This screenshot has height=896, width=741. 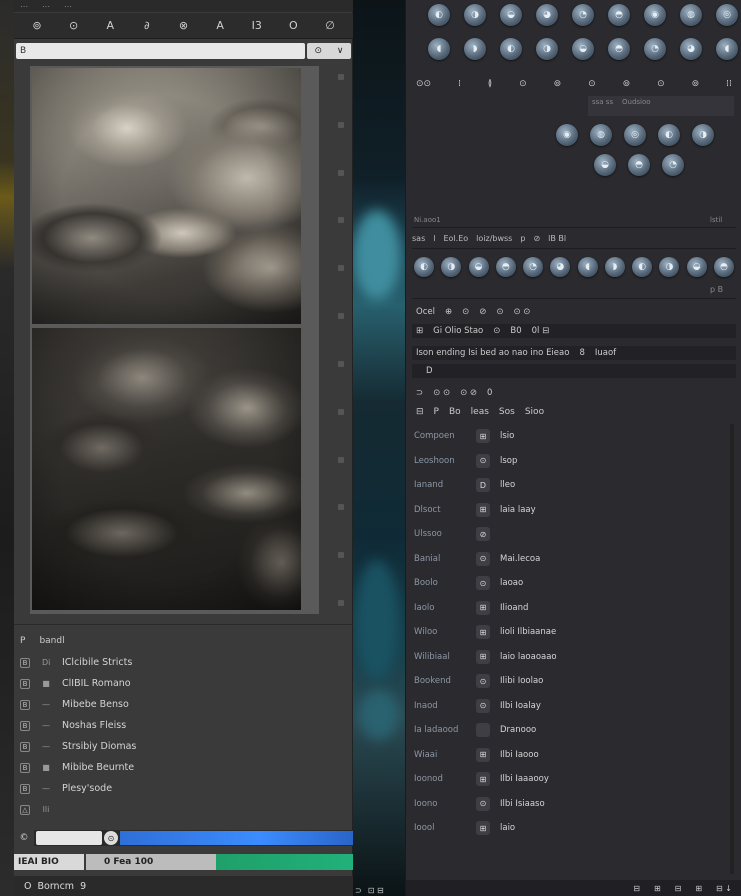 I want to click on property-row: Ianand Dlleo, so click(x=574, y=485).